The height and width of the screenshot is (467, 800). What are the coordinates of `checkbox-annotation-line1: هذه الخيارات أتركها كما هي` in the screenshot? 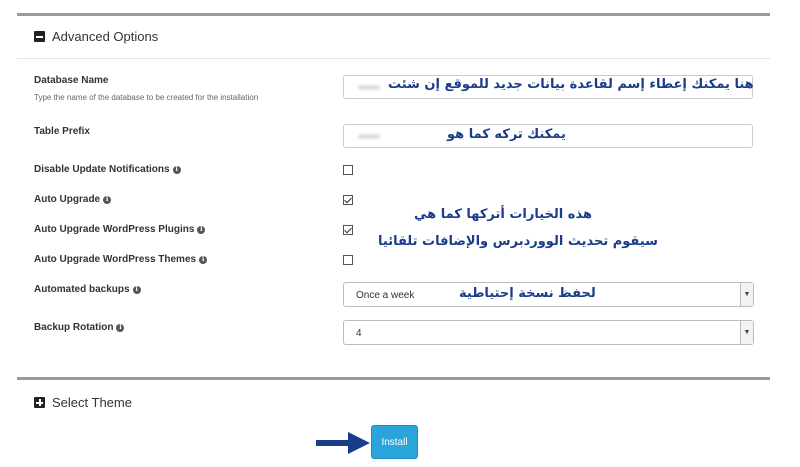 It's located at (503, 214).